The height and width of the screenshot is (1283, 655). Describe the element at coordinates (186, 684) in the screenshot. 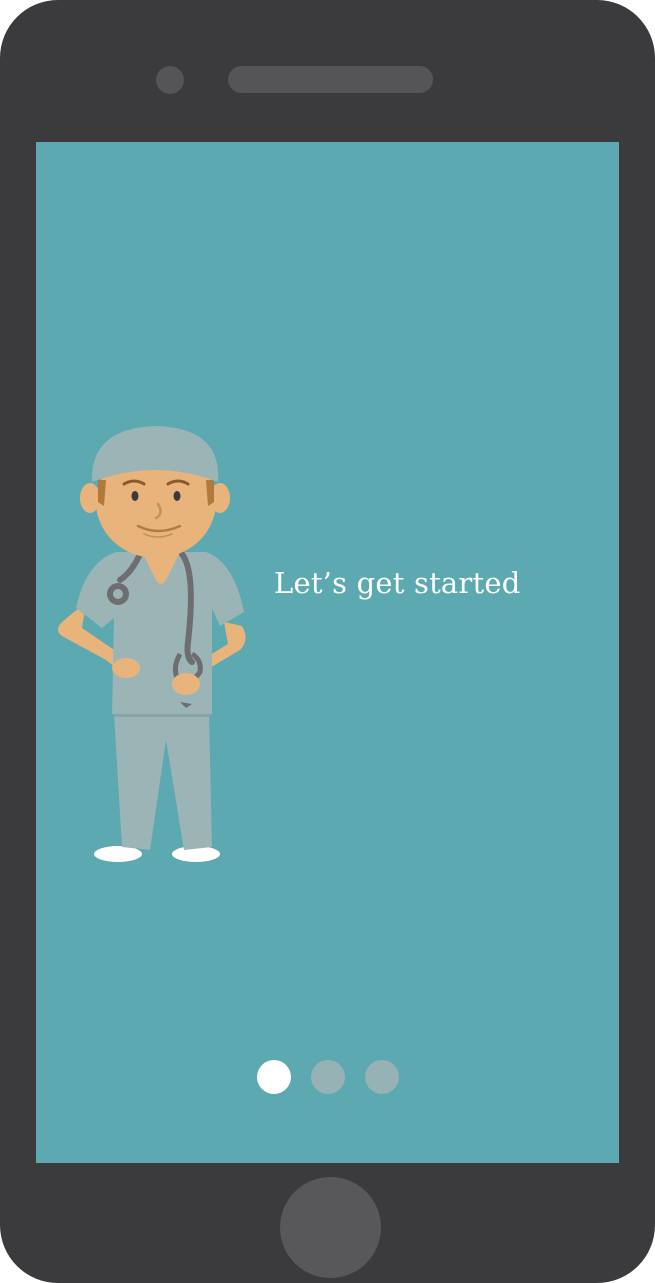

I see `right-hand` at that location.